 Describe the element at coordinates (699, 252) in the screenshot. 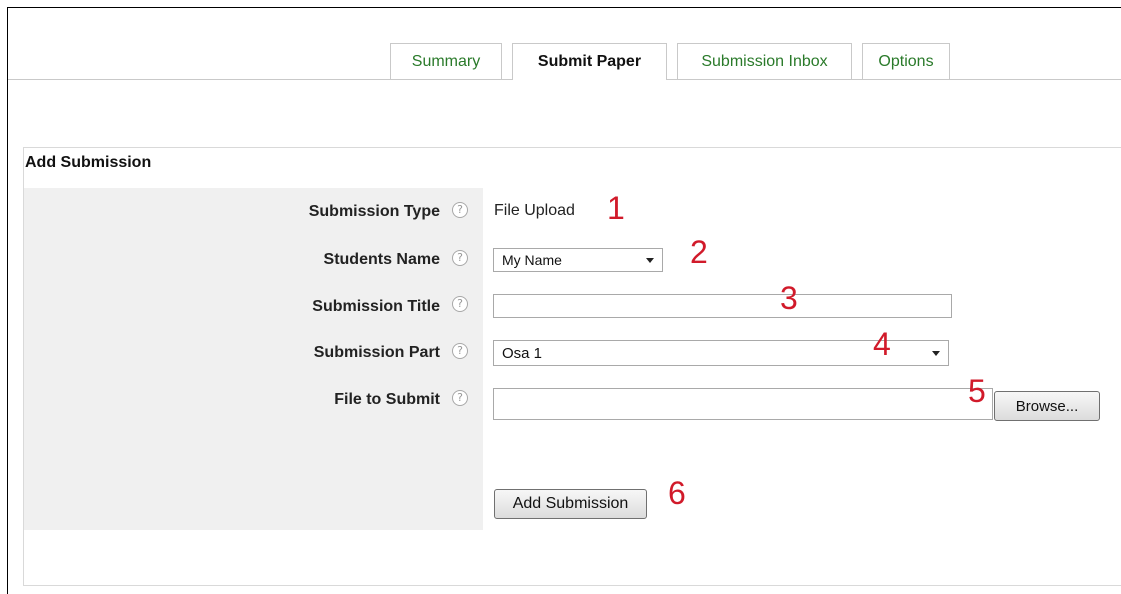

I see `marker-2: 2` at that location.